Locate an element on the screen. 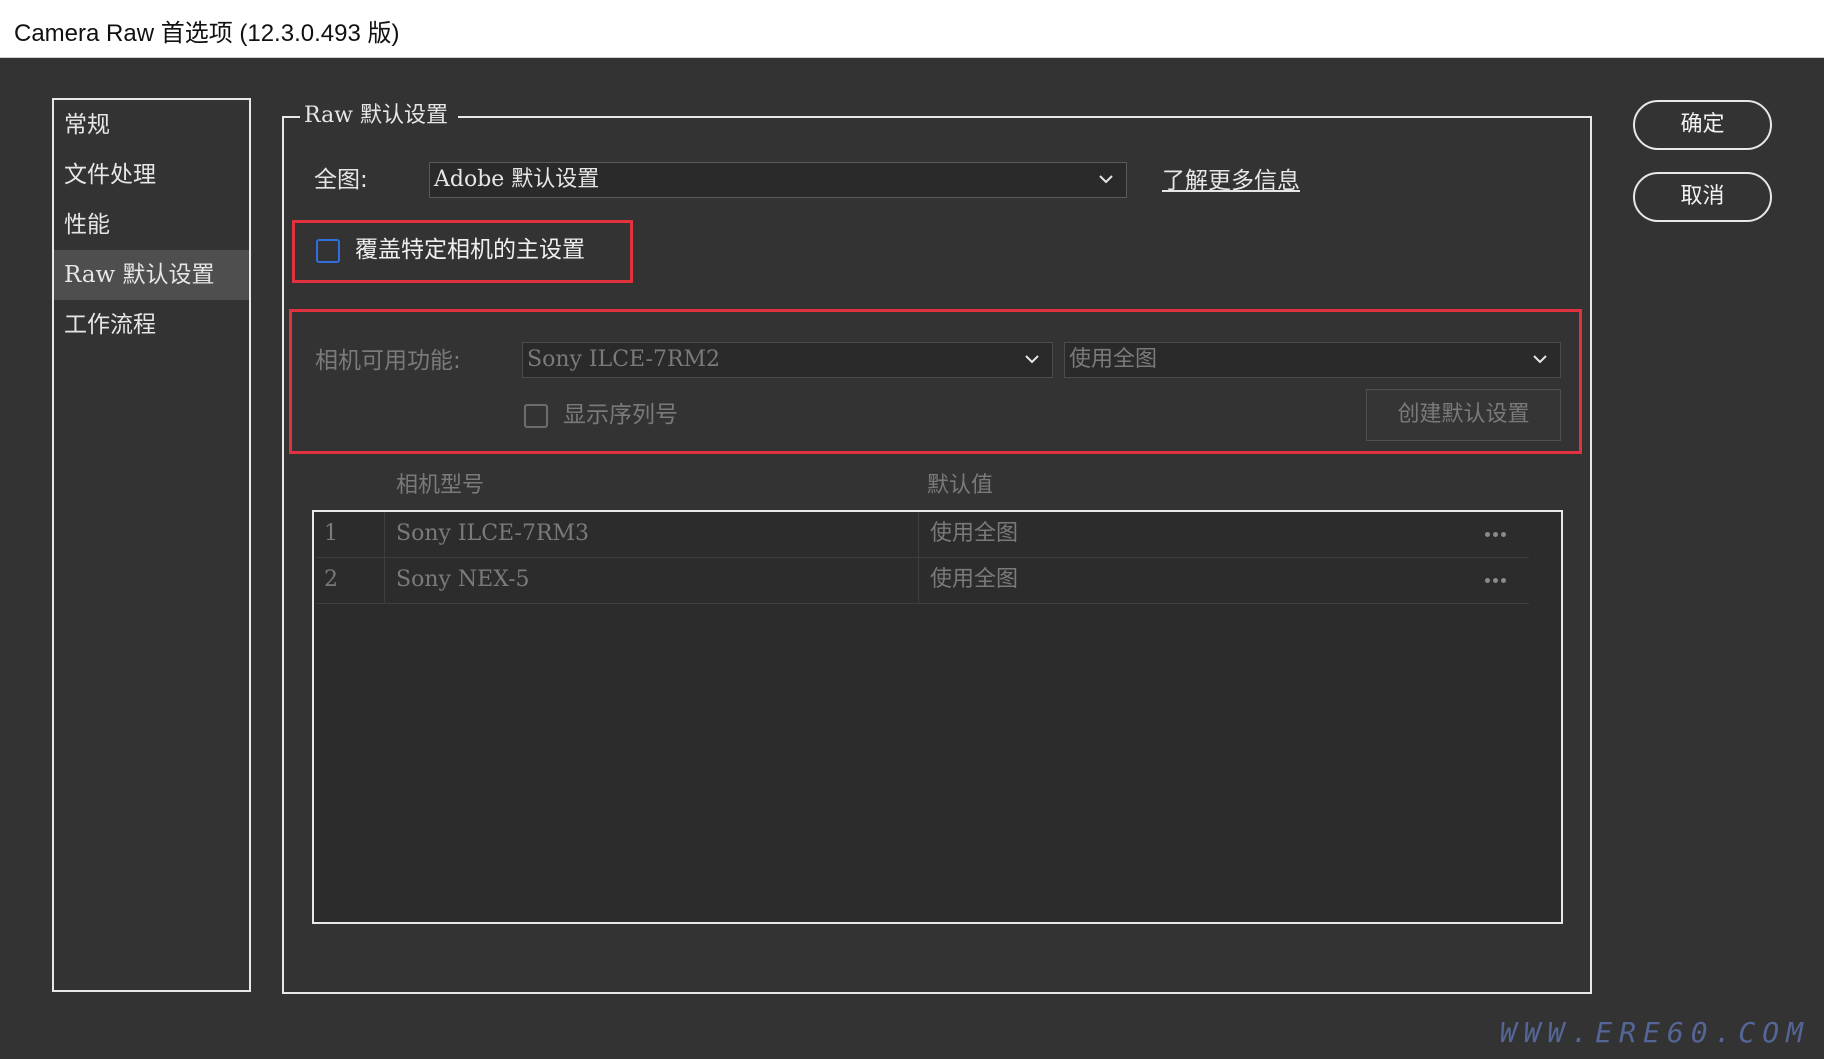 The height and width of the screenshot is (1059, 1824). global-label: 全图: is located at coordinates (341, 180).